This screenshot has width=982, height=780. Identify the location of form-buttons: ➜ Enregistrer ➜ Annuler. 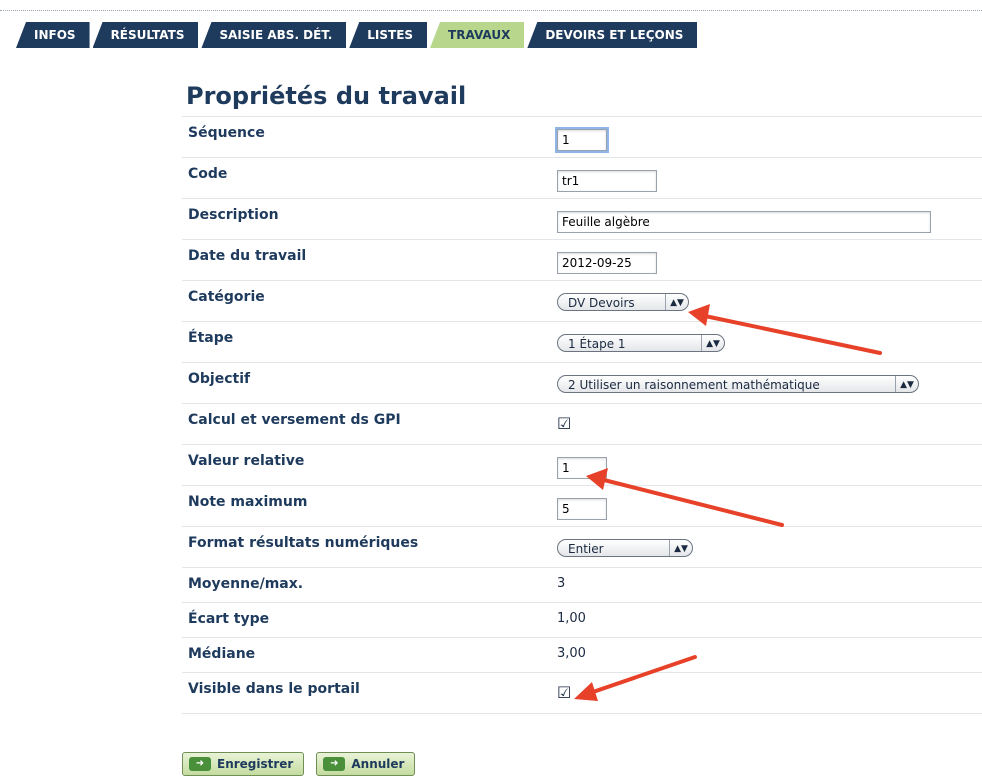
(299, 764).